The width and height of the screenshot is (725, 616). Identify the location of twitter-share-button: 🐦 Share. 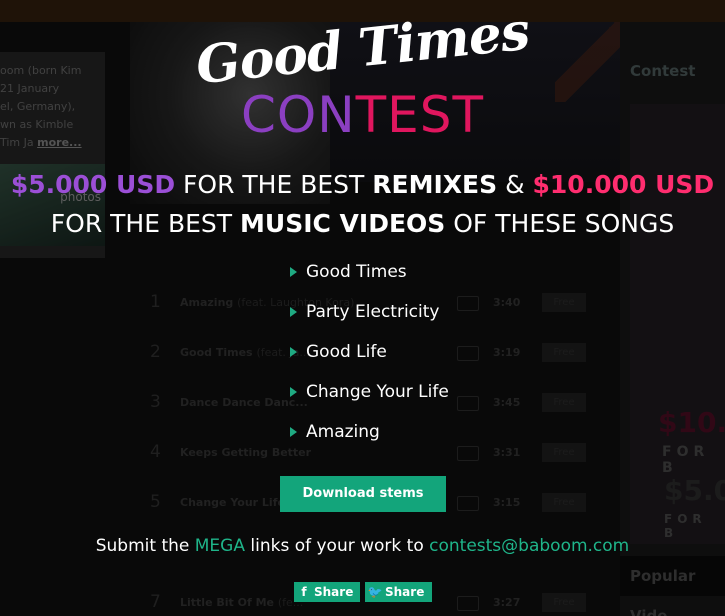
(398, 592).